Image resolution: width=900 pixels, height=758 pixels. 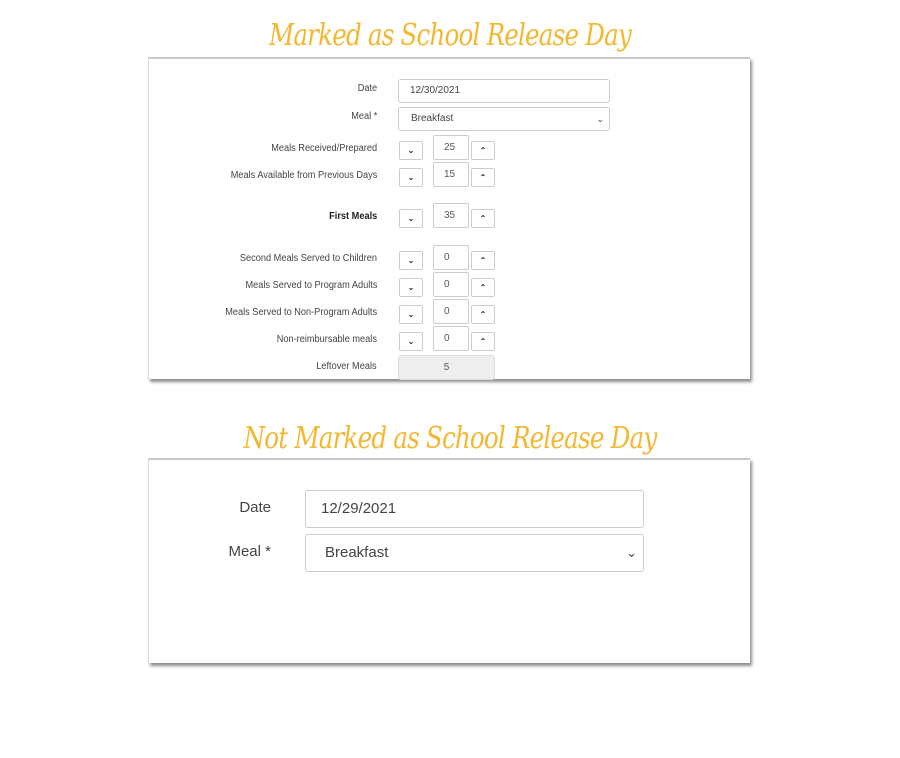 I want to click on date-row: Date 12/29/2021, so click(x=449, y=509).